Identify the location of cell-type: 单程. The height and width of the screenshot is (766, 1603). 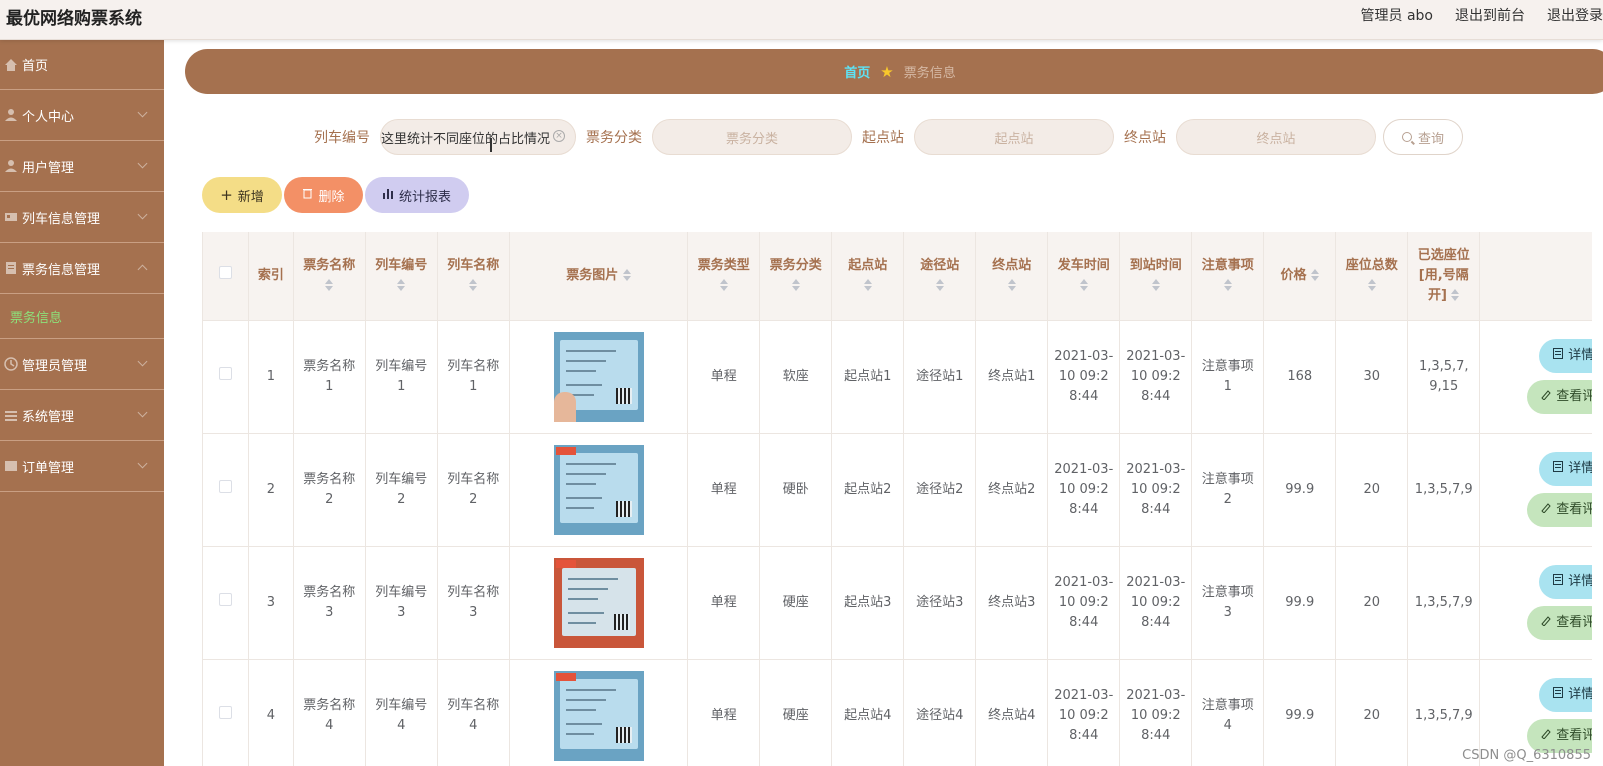
(724, 490).